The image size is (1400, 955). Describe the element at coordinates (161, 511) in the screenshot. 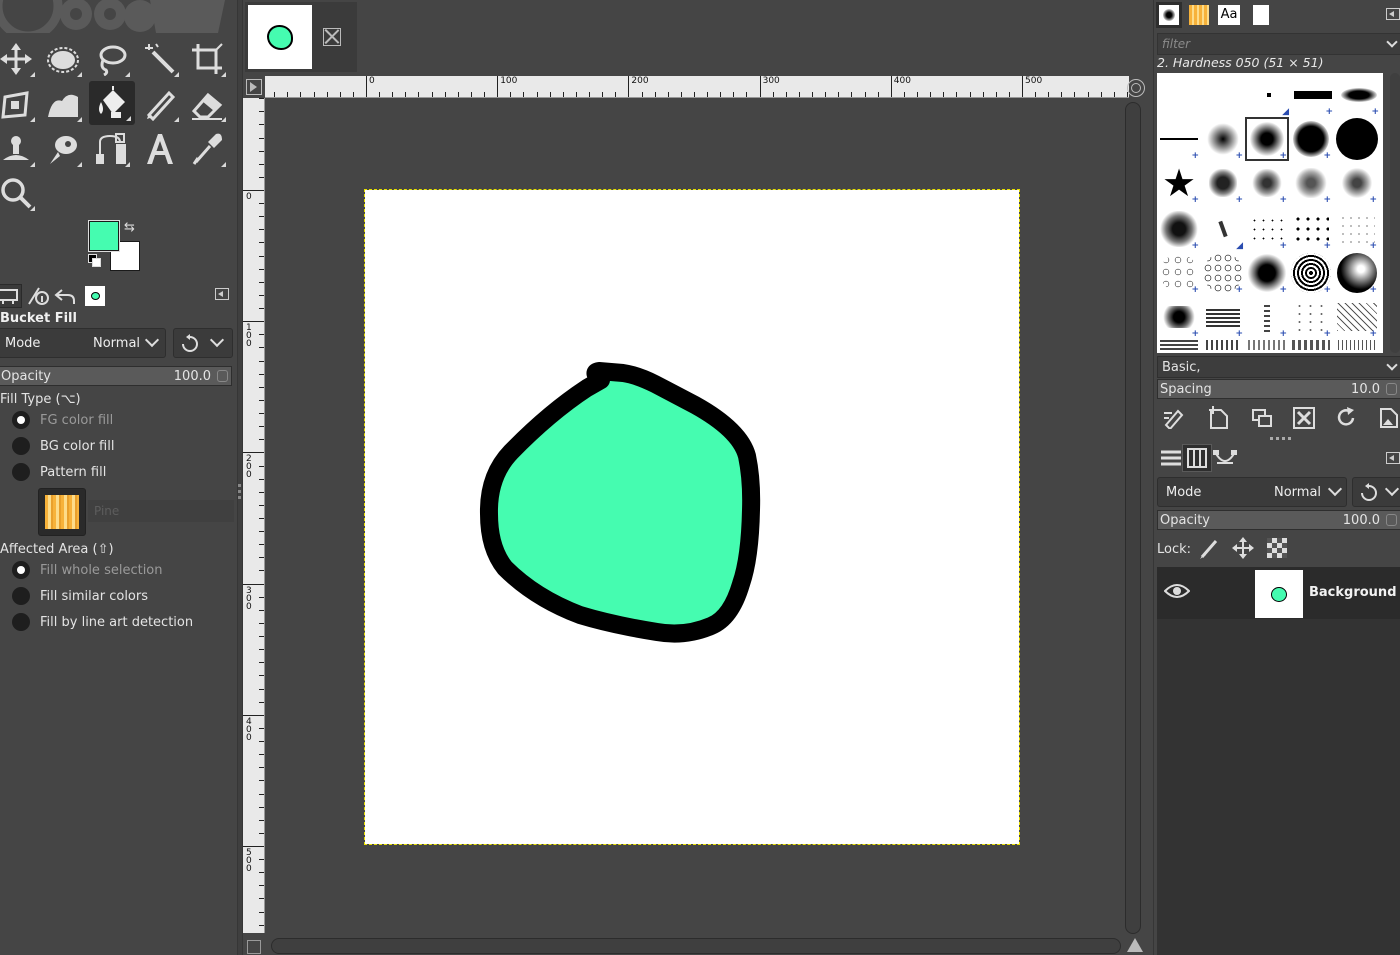

I see `pattern-name-field: Pine` at that location.